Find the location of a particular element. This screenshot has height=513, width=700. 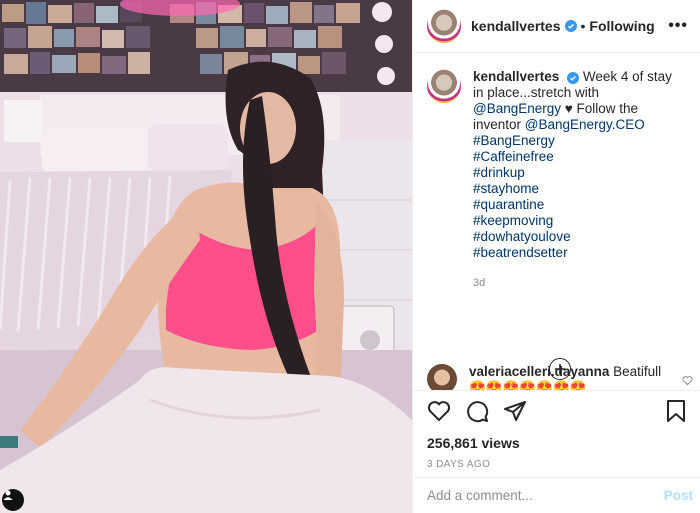

post-header: kendallvertes • Following ••• is located at coordinates (556, 26).